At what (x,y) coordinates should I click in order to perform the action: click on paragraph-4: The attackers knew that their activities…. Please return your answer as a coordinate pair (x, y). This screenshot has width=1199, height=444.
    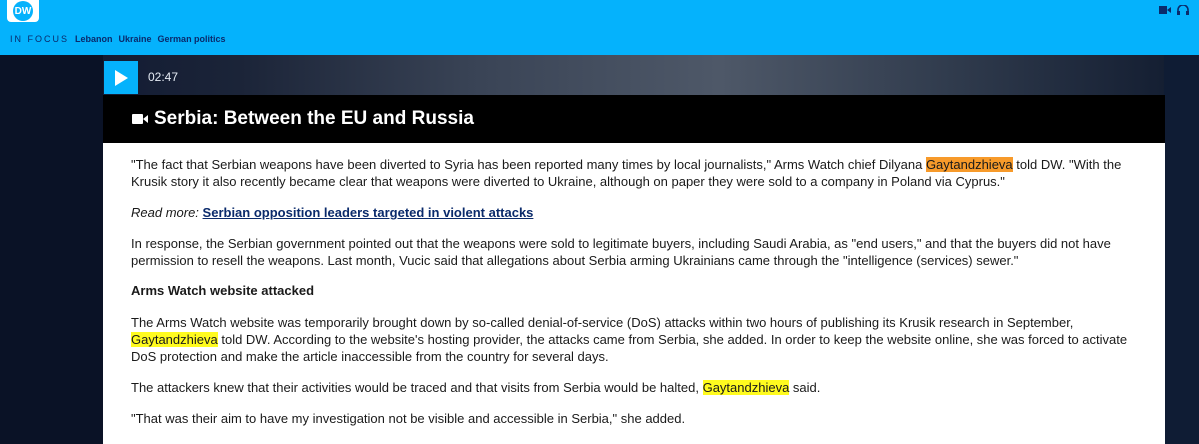
    Looking at the image, I should click on (636, 387).